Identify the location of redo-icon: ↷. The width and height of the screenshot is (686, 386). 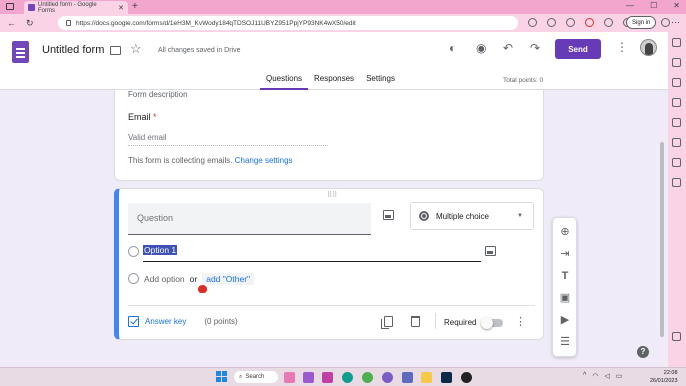
(535, 48).